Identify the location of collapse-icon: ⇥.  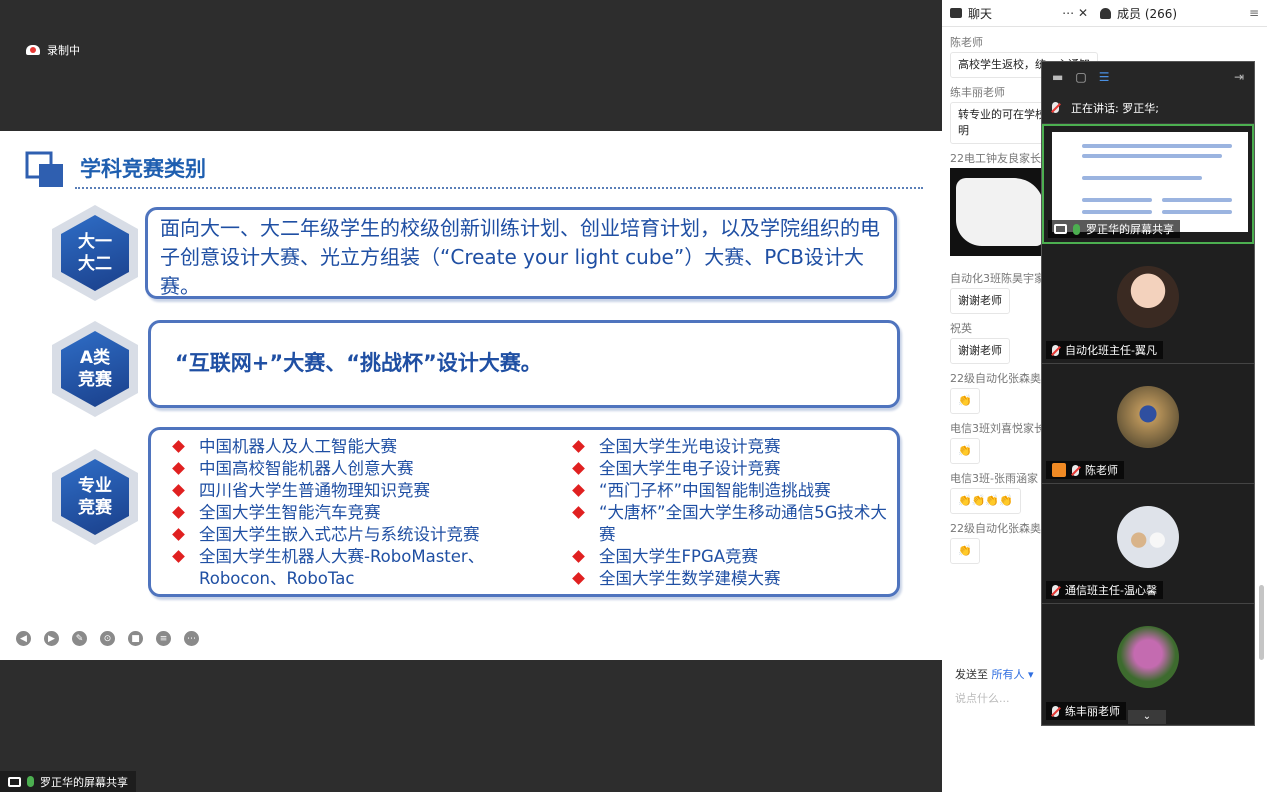
(1239, 77).